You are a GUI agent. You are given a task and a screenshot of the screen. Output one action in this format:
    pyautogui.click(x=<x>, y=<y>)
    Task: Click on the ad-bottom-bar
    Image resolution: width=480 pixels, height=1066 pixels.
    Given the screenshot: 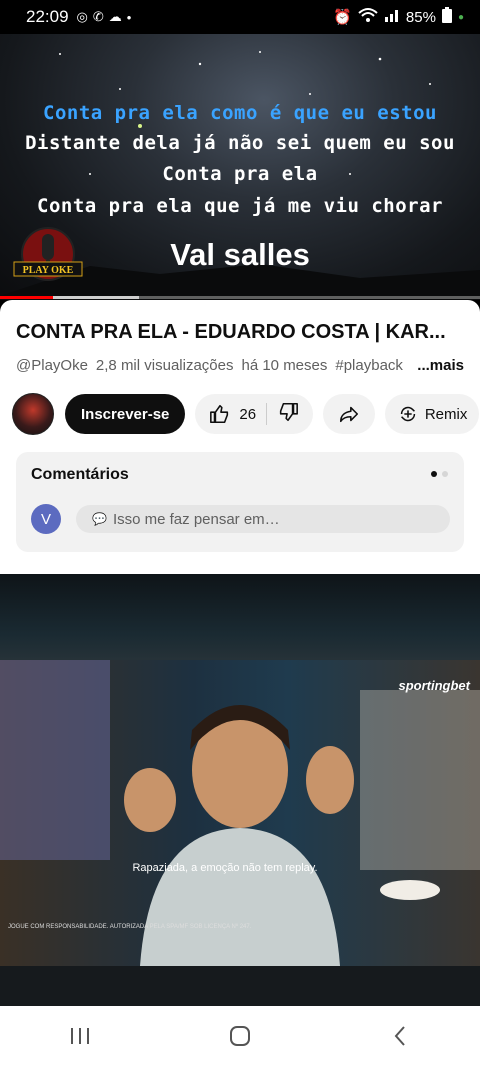 What is the action you would take?
    pyautogui.click(x=240, y=986)
    